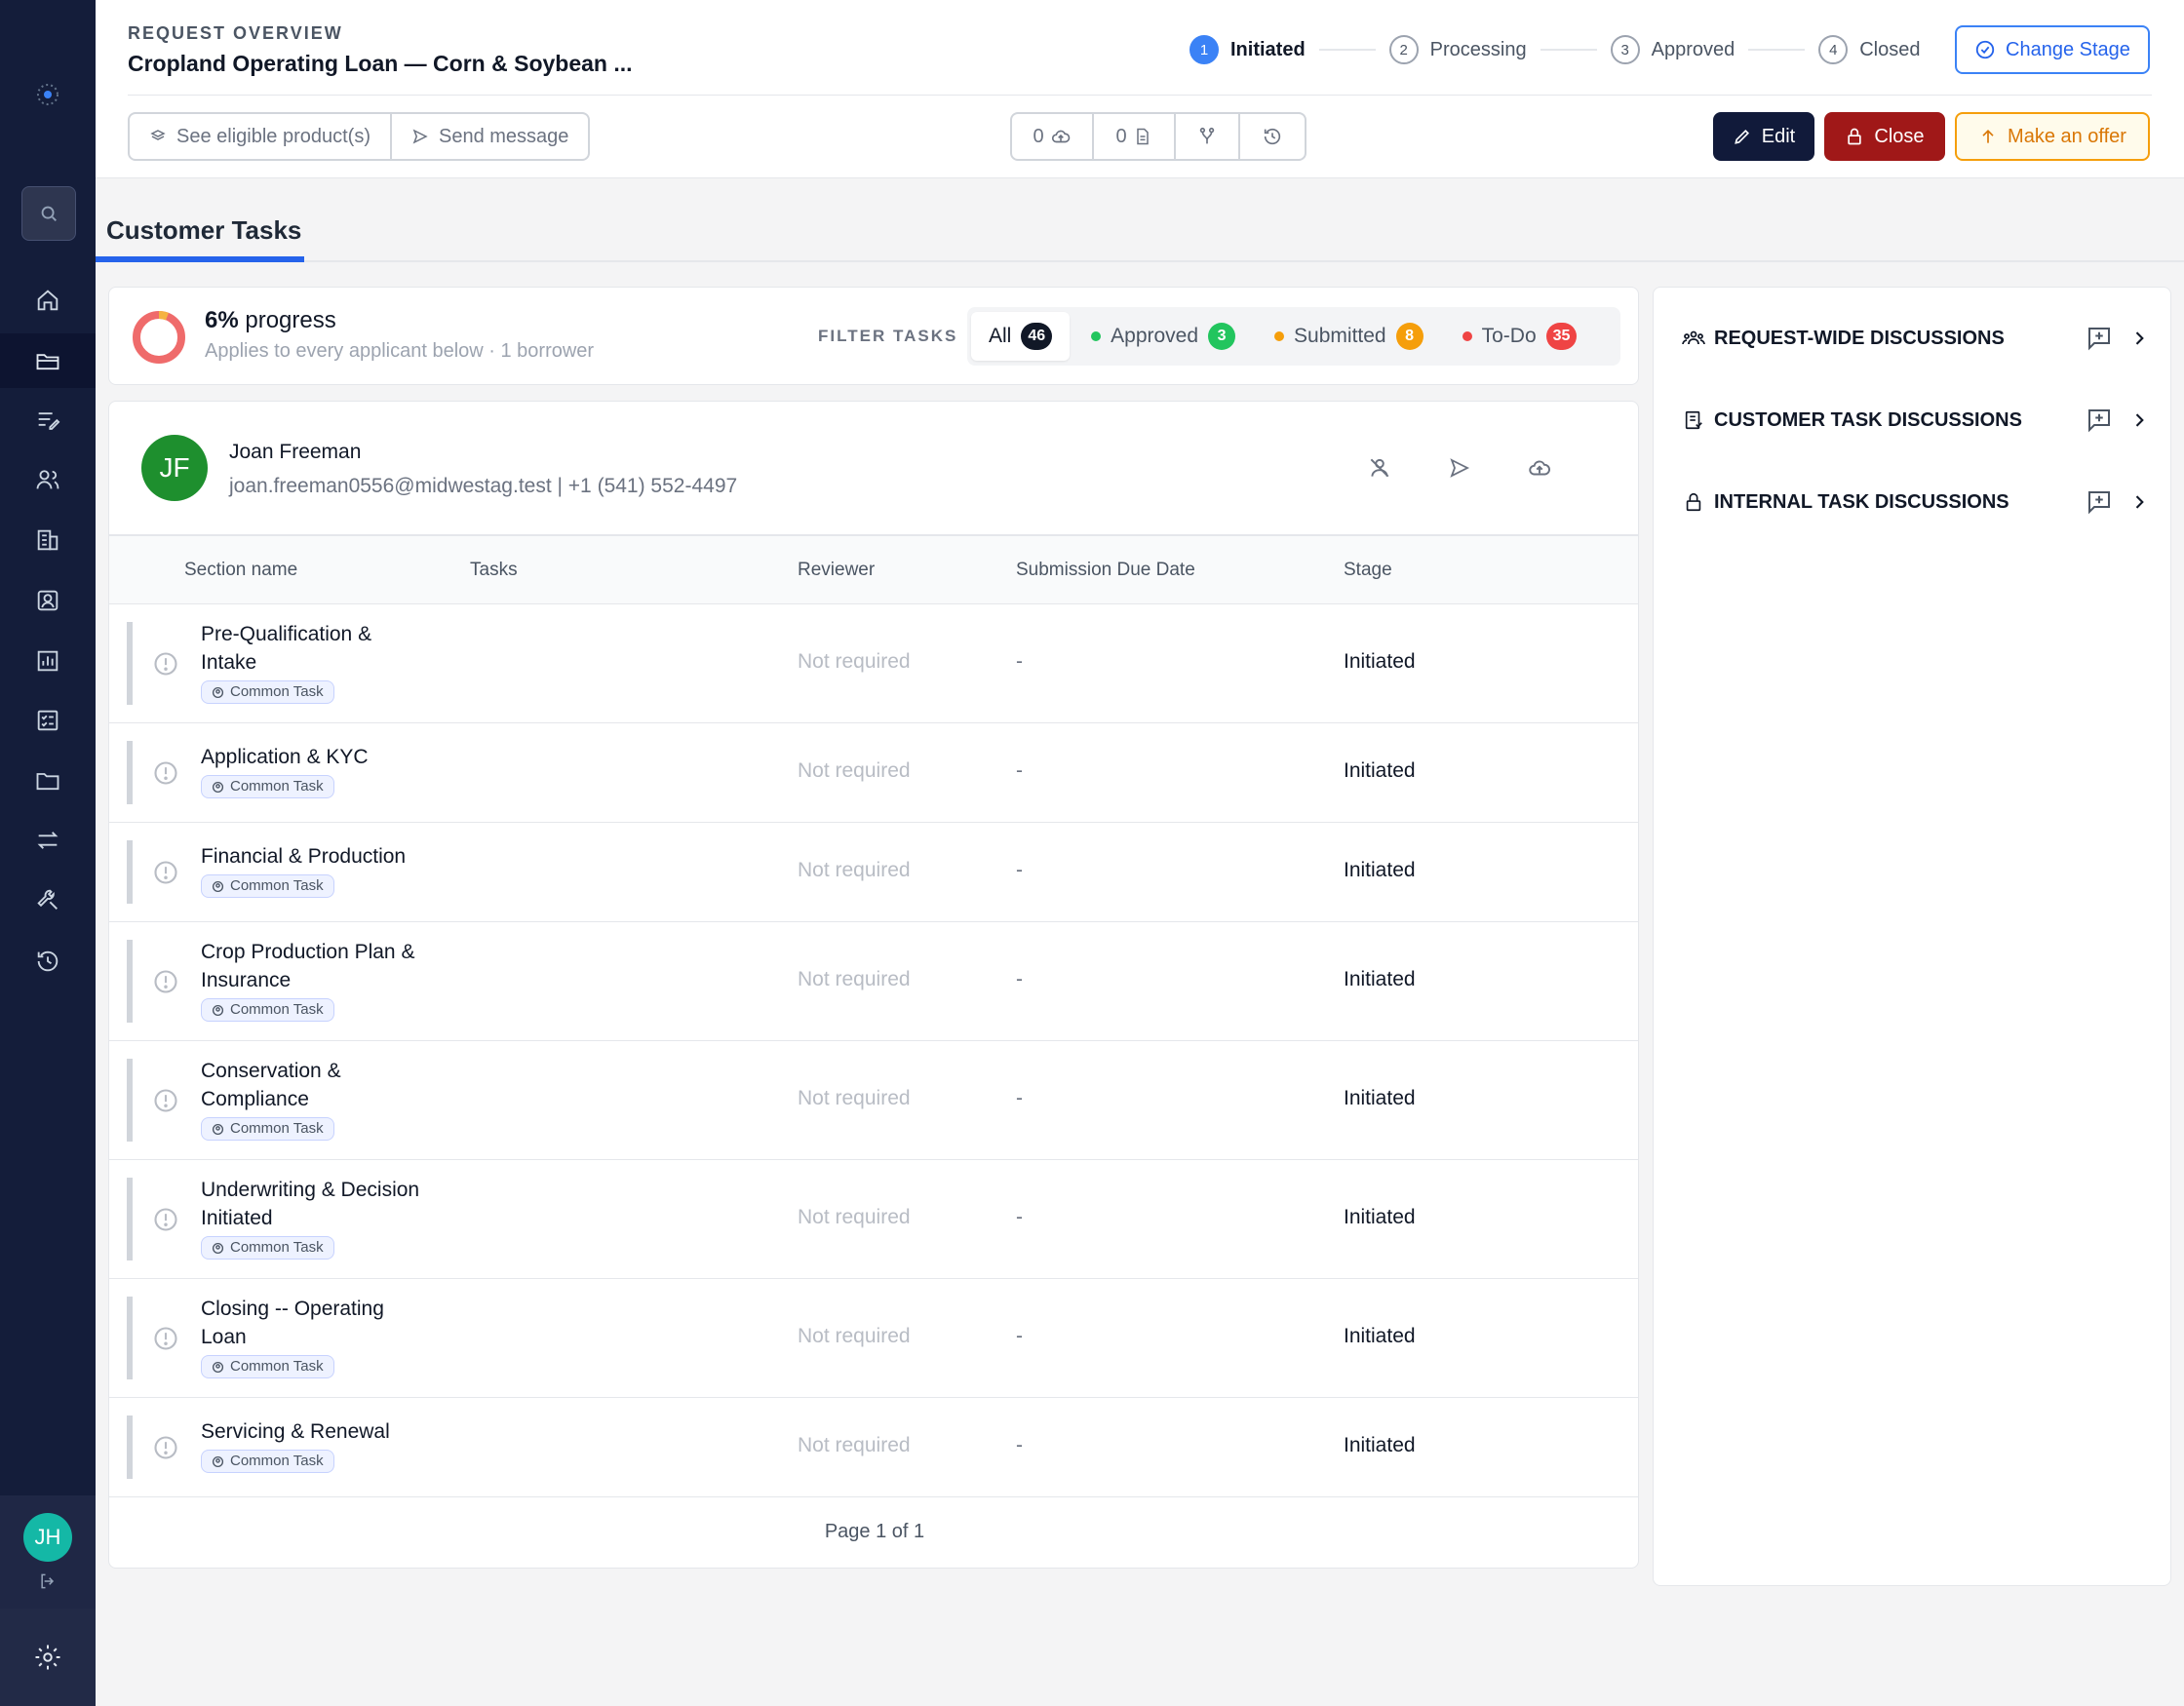 This screenshot has height=1706, width=2184. What do you see at coordinates (48, 661) in the screenshot?
I see `sidebar-item-reports` at bounding box center [48, 661].